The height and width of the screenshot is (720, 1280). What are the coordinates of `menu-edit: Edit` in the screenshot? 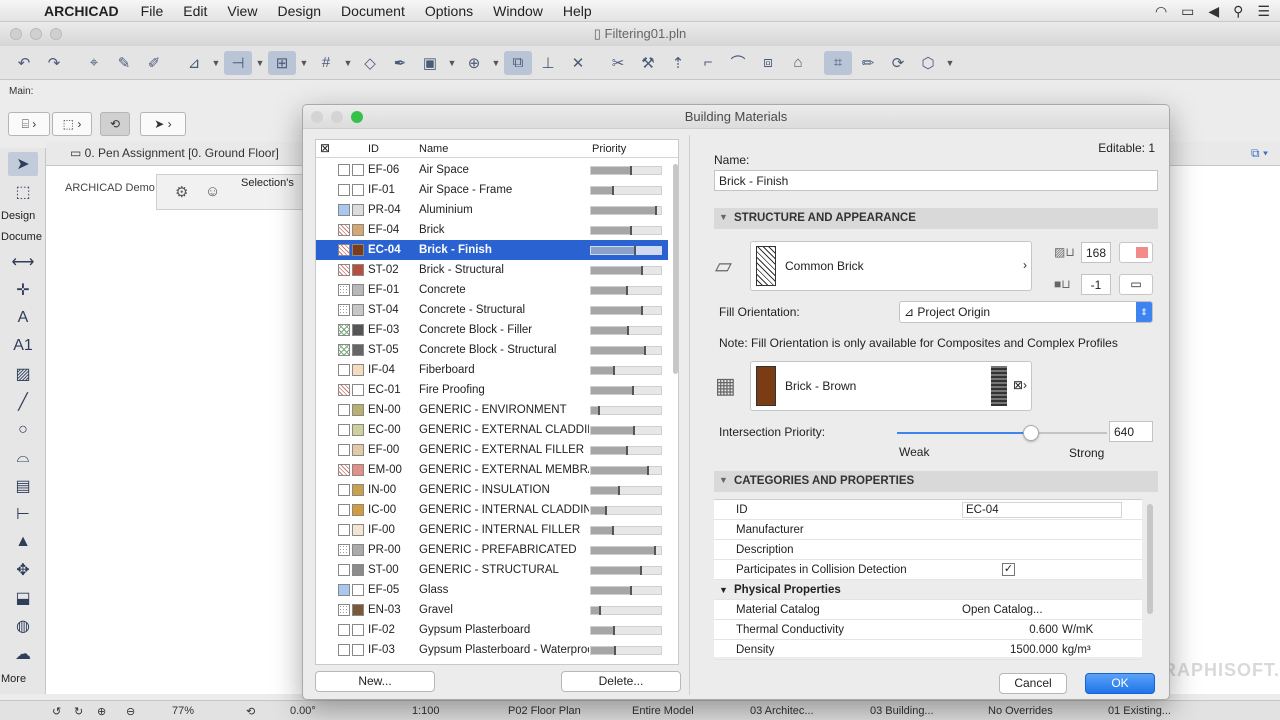 It's located at (195, 11).